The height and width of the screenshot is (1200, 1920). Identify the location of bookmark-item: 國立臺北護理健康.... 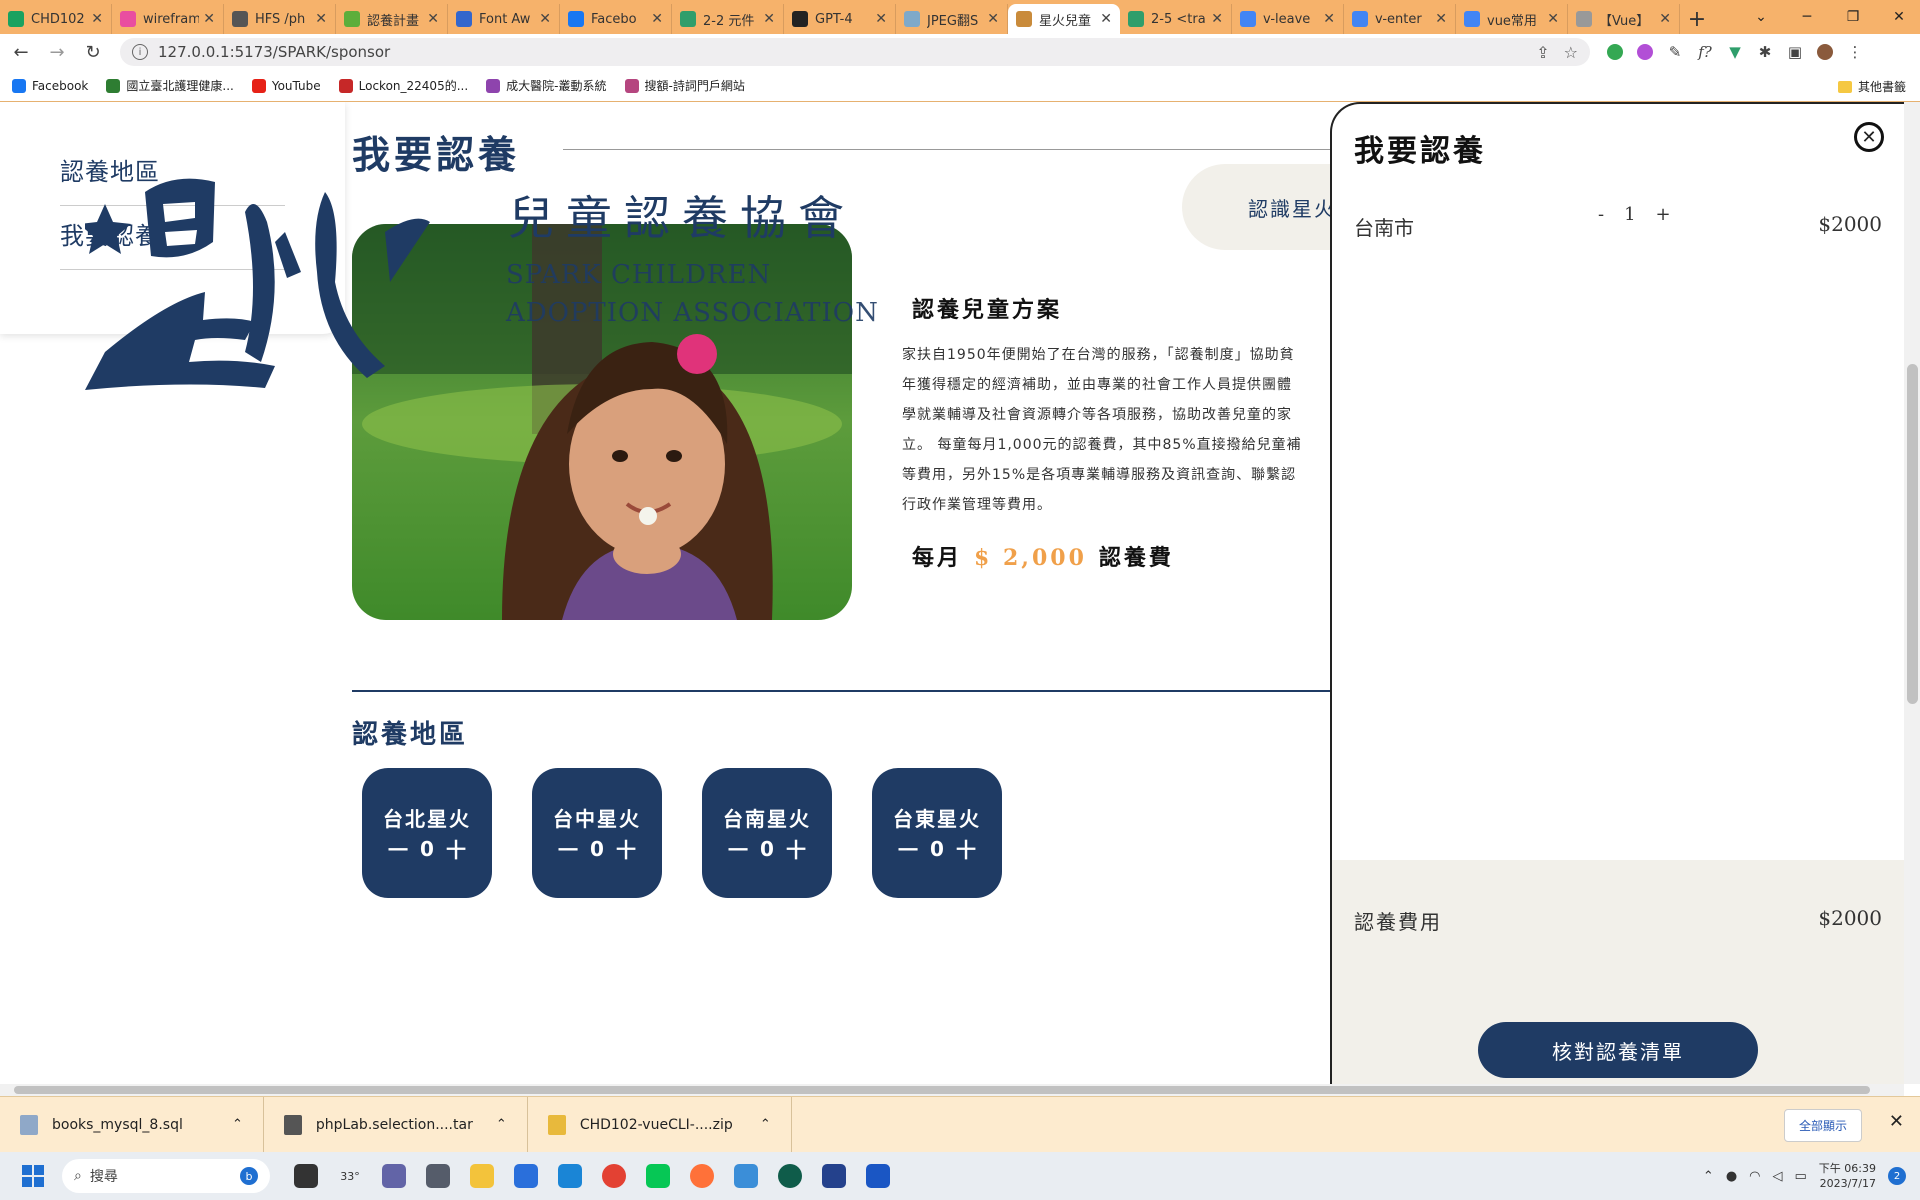
(170, 85).